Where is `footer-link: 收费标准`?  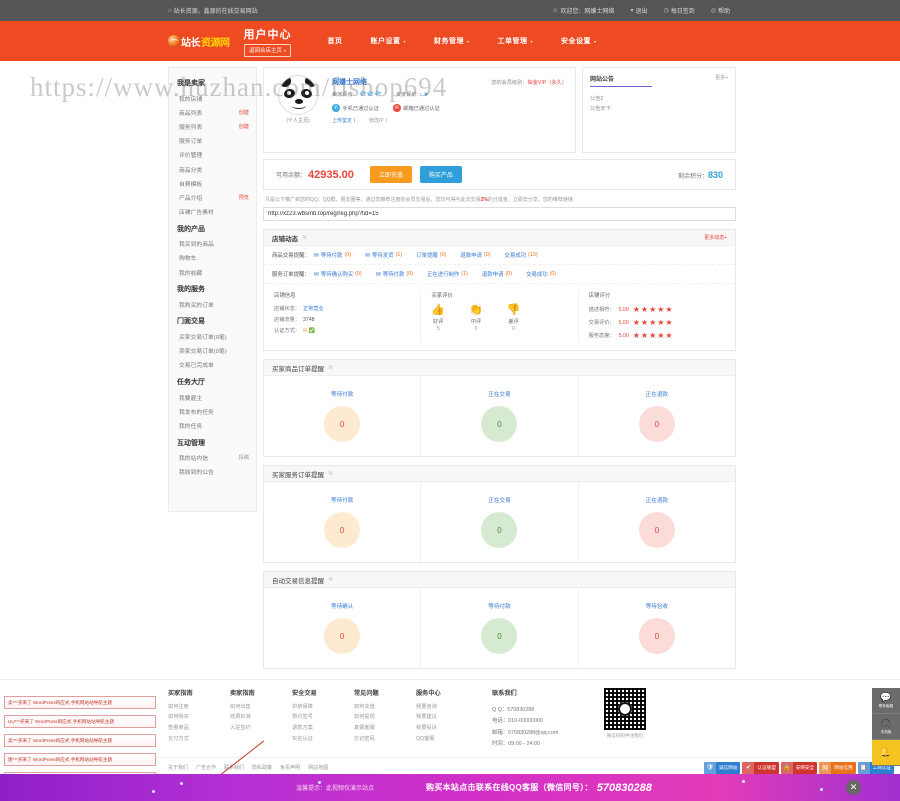
footer-link: 收费标准 is located at coordinates (261, 717).